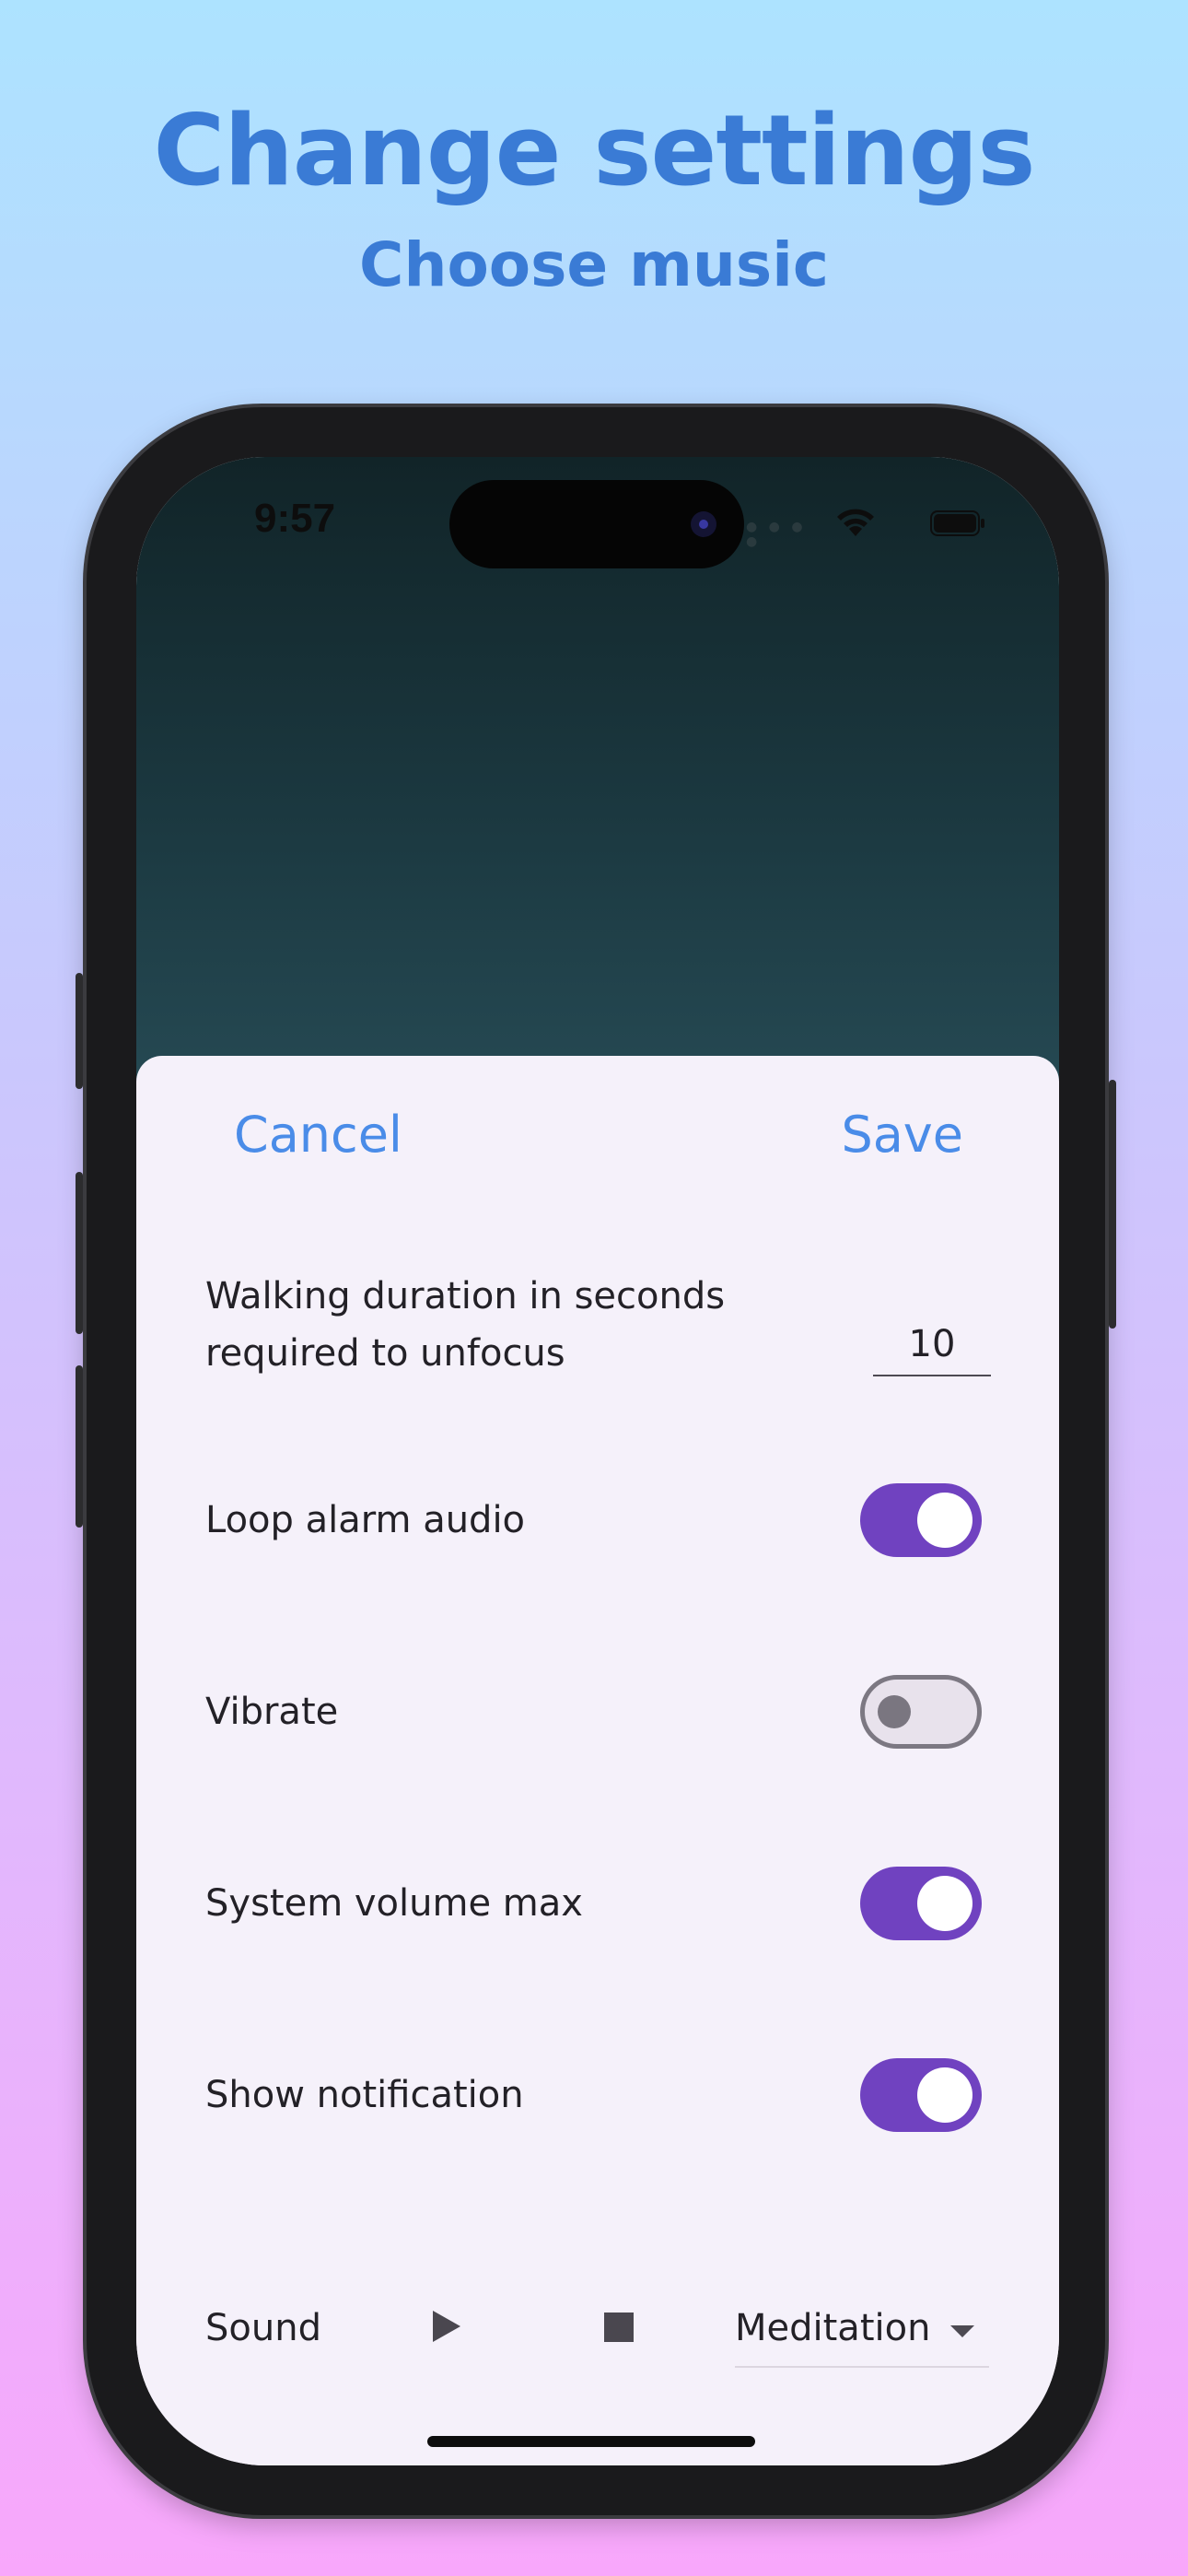  I want to click on dynamic-island, so click(596, 524).